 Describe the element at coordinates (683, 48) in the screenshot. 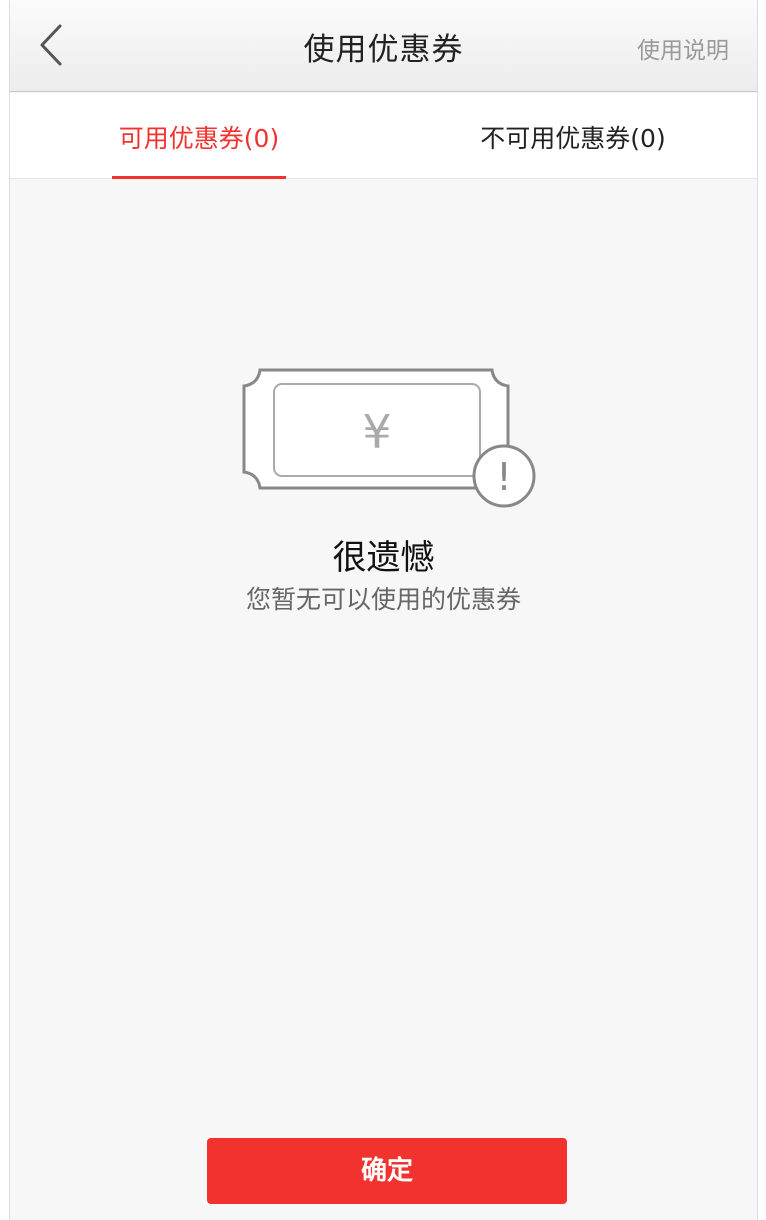

I see `usage-instructions-link: 使用说明` at that location.